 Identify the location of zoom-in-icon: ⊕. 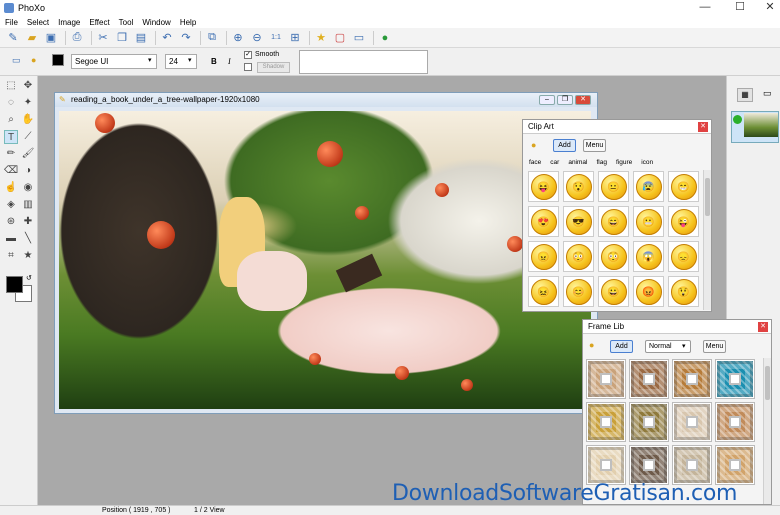
(238, 38).